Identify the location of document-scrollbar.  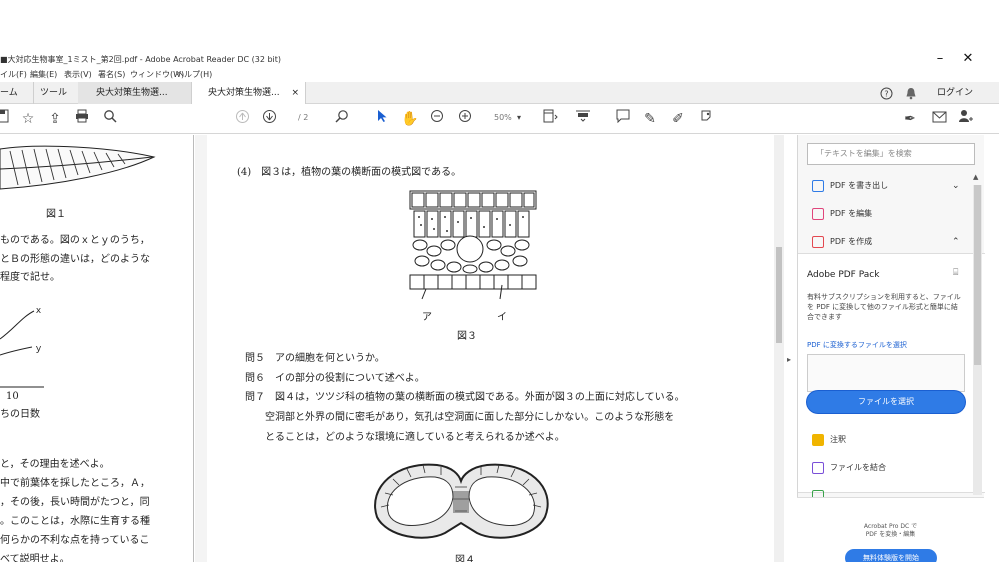
(779, 348).